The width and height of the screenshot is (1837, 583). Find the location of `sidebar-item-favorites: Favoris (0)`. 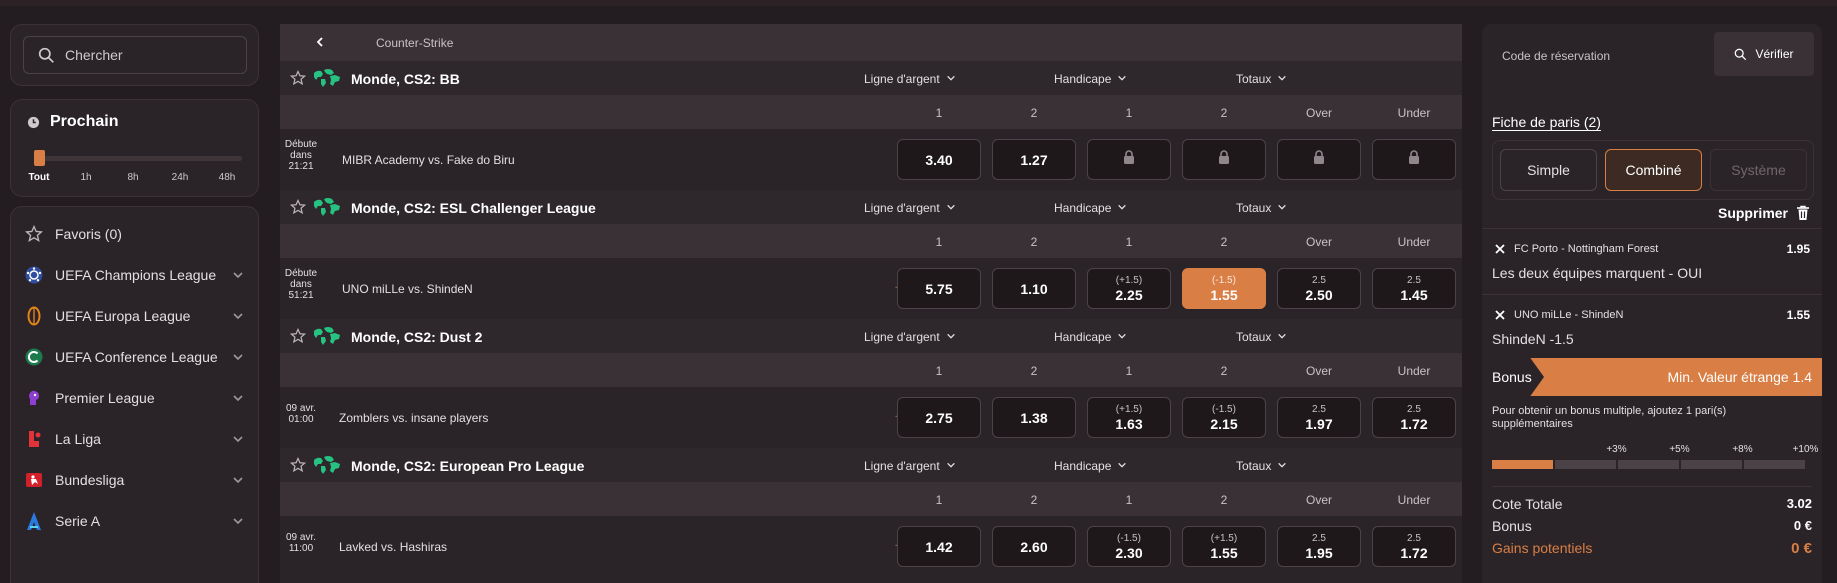

sidebar-item-favorites: Favoris (0) is located at coordinates (135, 234).